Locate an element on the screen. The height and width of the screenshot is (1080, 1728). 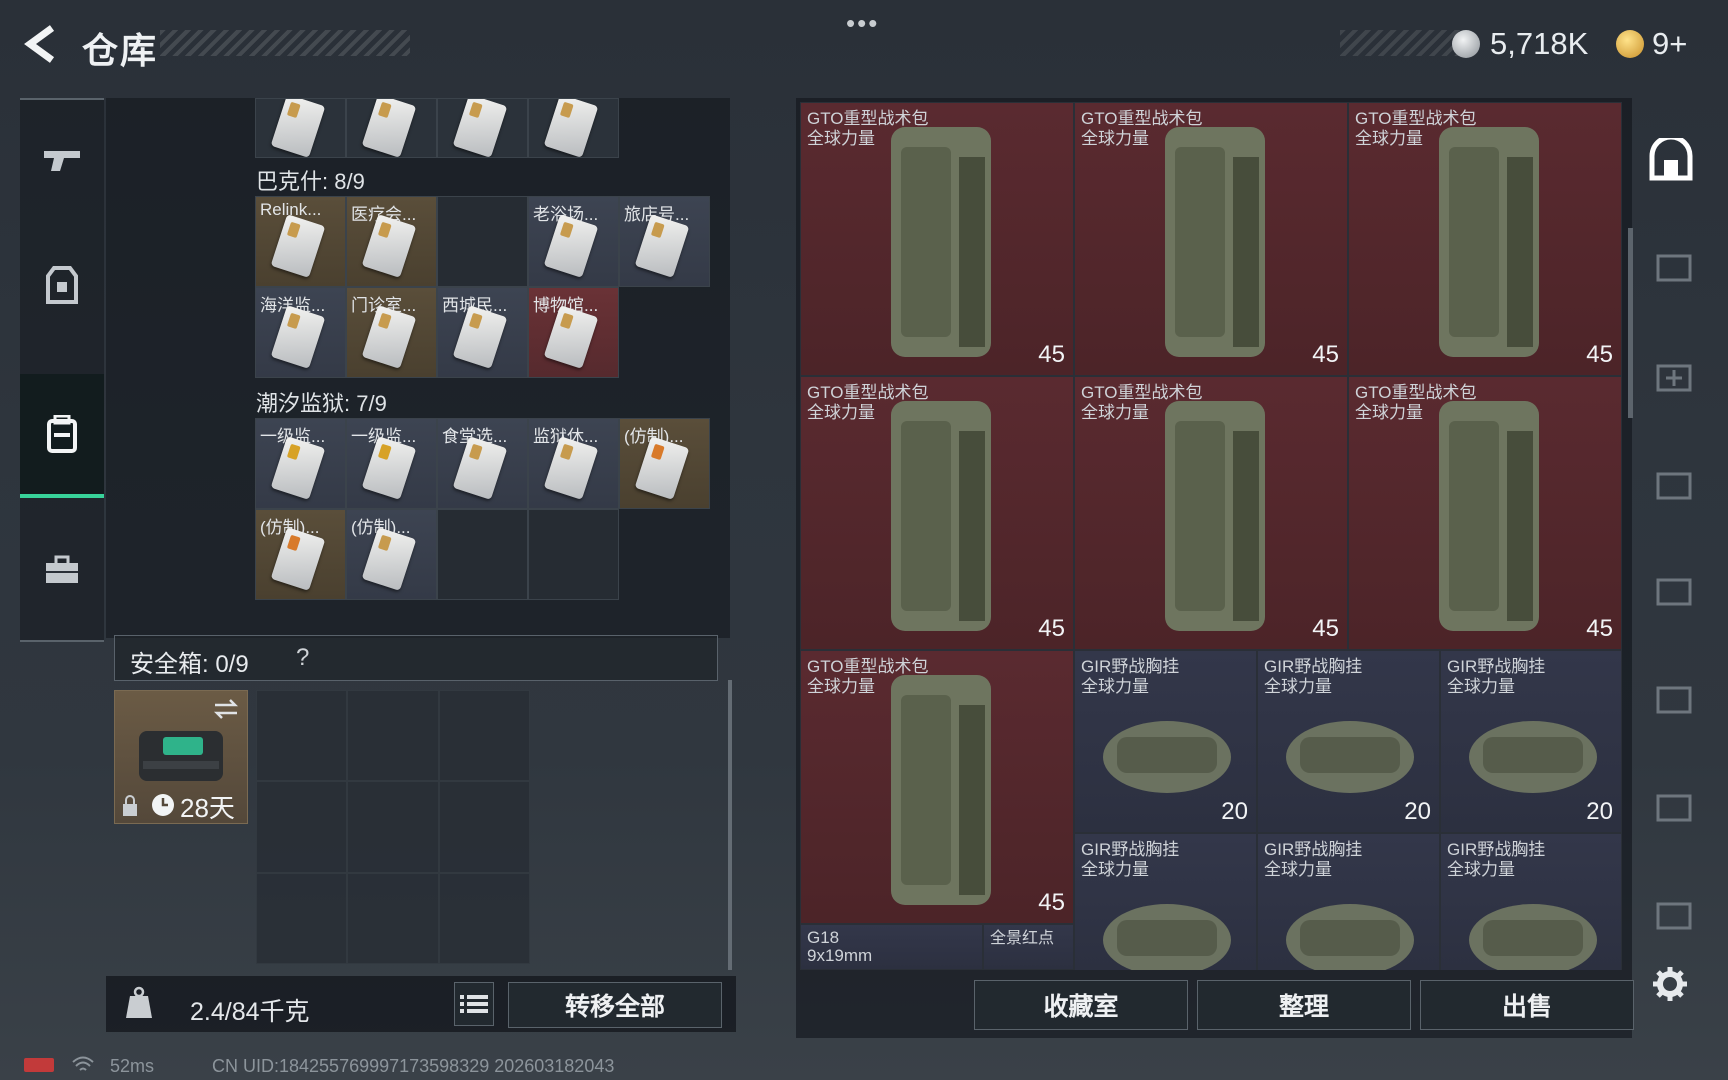
case-tier5-icon is located at coordinates (1671, 914).